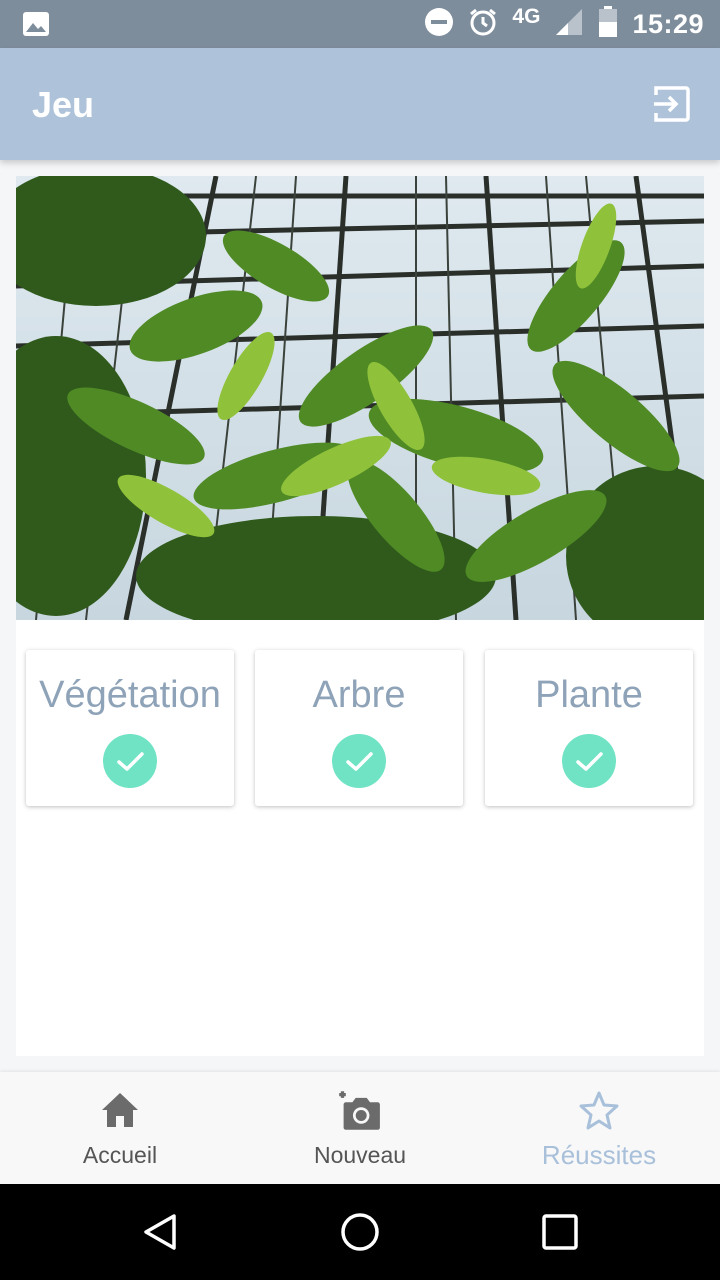  I want to click on status-bar: 4G 15:29, so click(360, 24).